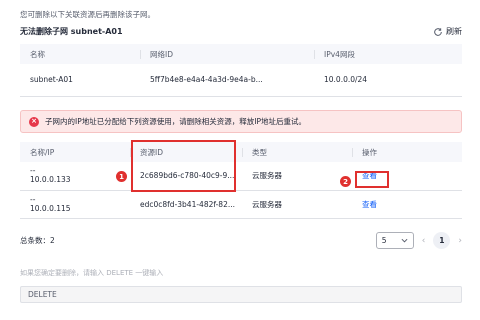 The image size is (480, 320). I want to click on page-size-select: 5, so click(394, 240).